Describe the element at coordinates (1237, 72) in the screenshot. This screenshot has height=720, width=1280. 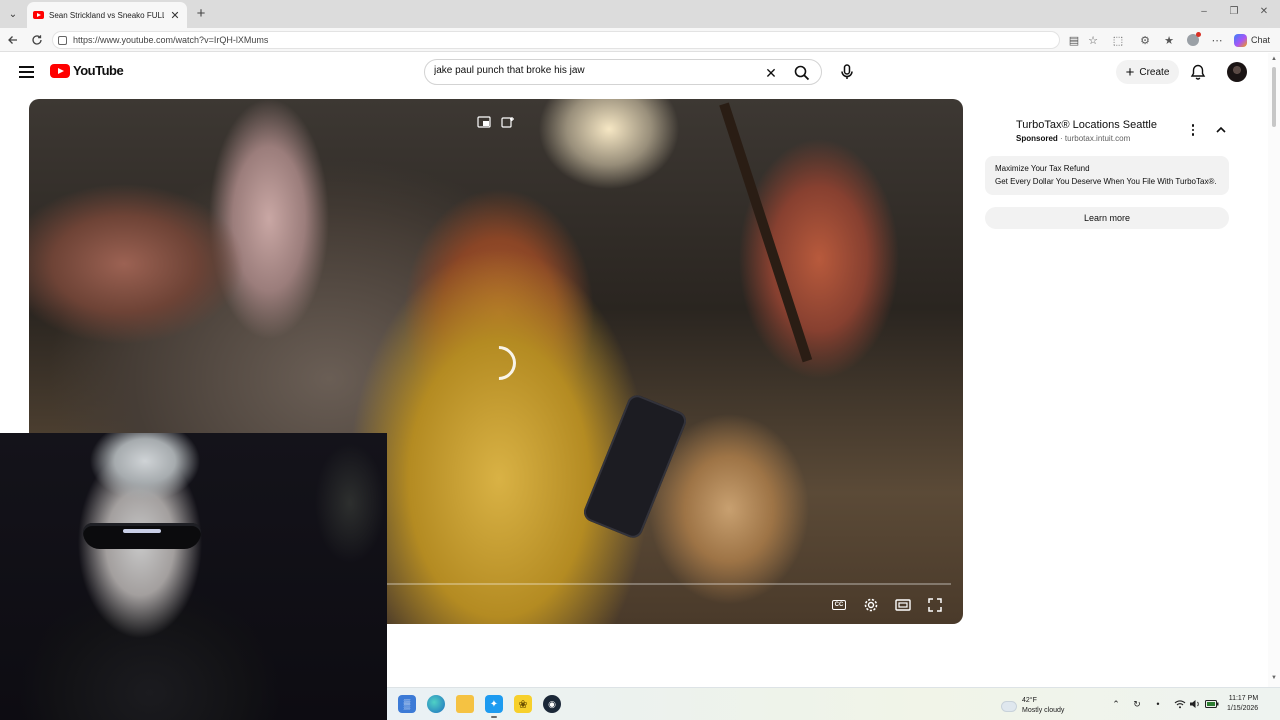
I see `account-avatar` at that location.